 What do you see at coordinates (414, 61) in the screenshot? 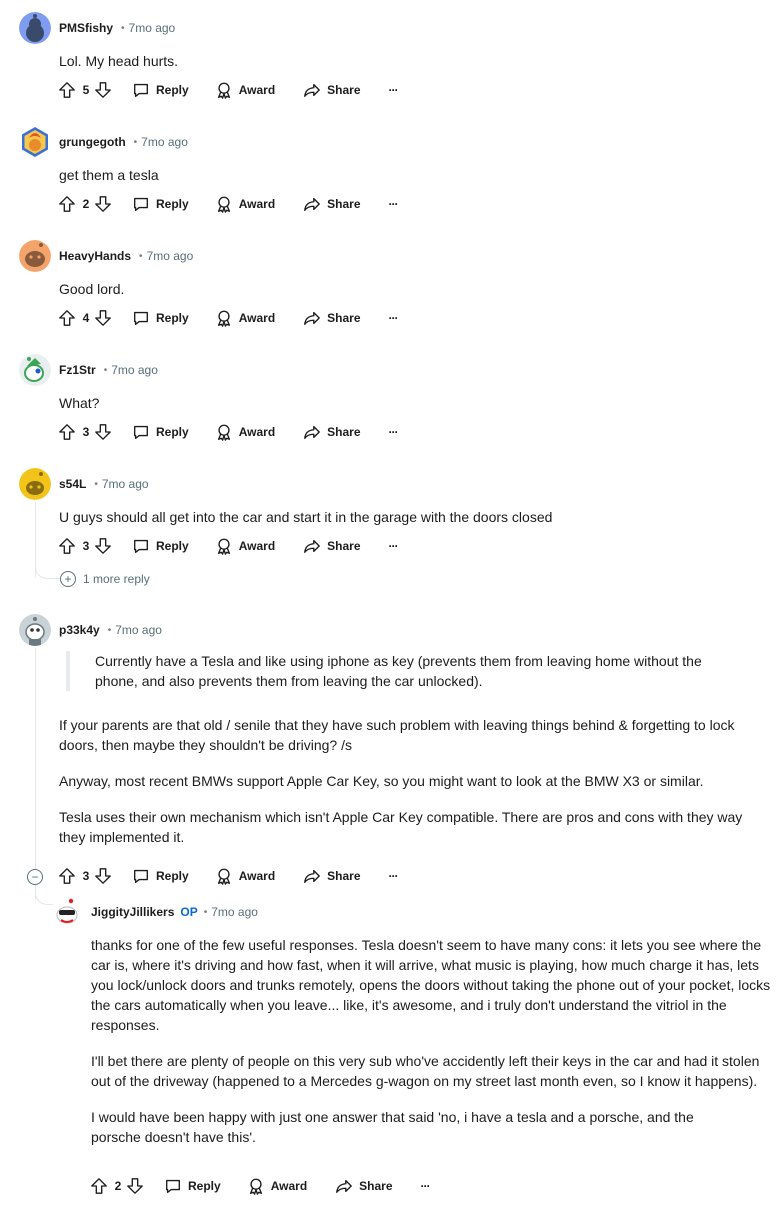
I see `comment-body: Lol. My head hurts.` at bounding box center [414, 61].